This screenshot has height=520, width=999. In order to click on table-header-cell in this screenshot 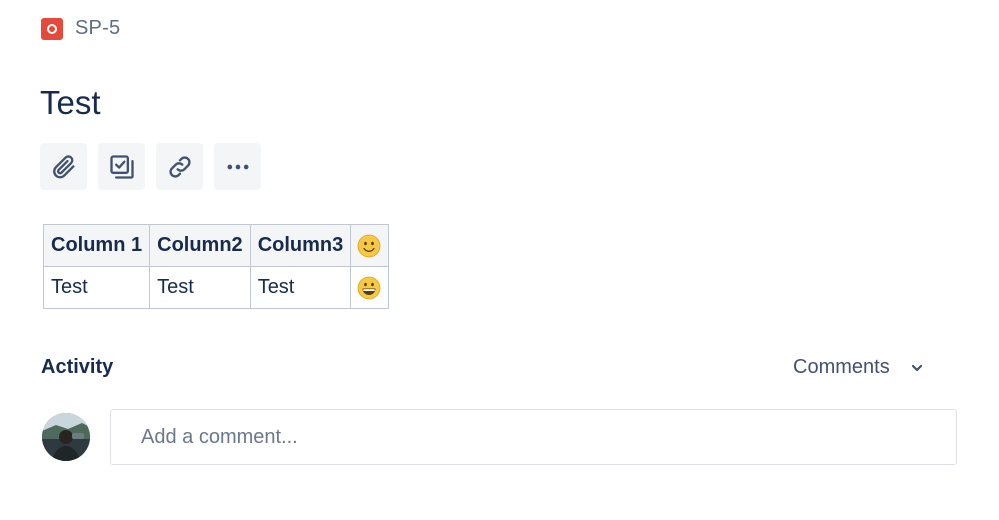, I will do `click(370, 245)`.